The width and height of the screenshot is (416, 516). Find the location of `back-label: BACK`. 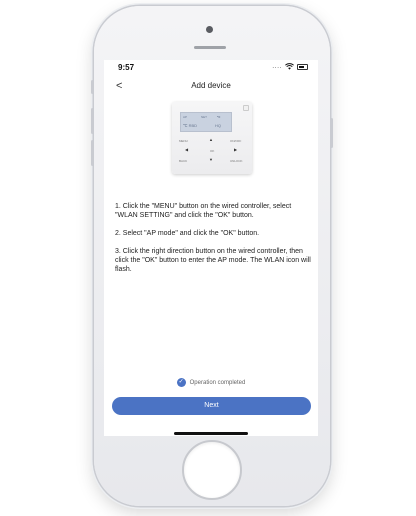

back-label: BACK is located at coordinates (183, 161).